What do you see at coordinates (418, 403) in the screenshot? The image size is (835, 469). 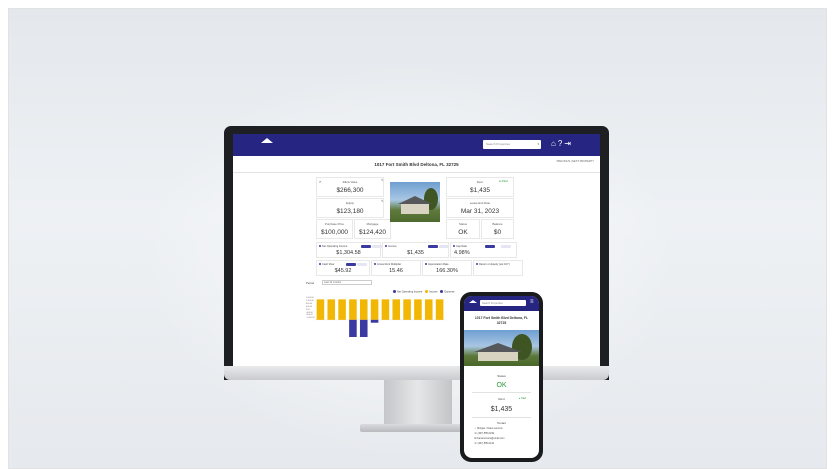 I see `imac-stand` at bounding box center [418, 403].